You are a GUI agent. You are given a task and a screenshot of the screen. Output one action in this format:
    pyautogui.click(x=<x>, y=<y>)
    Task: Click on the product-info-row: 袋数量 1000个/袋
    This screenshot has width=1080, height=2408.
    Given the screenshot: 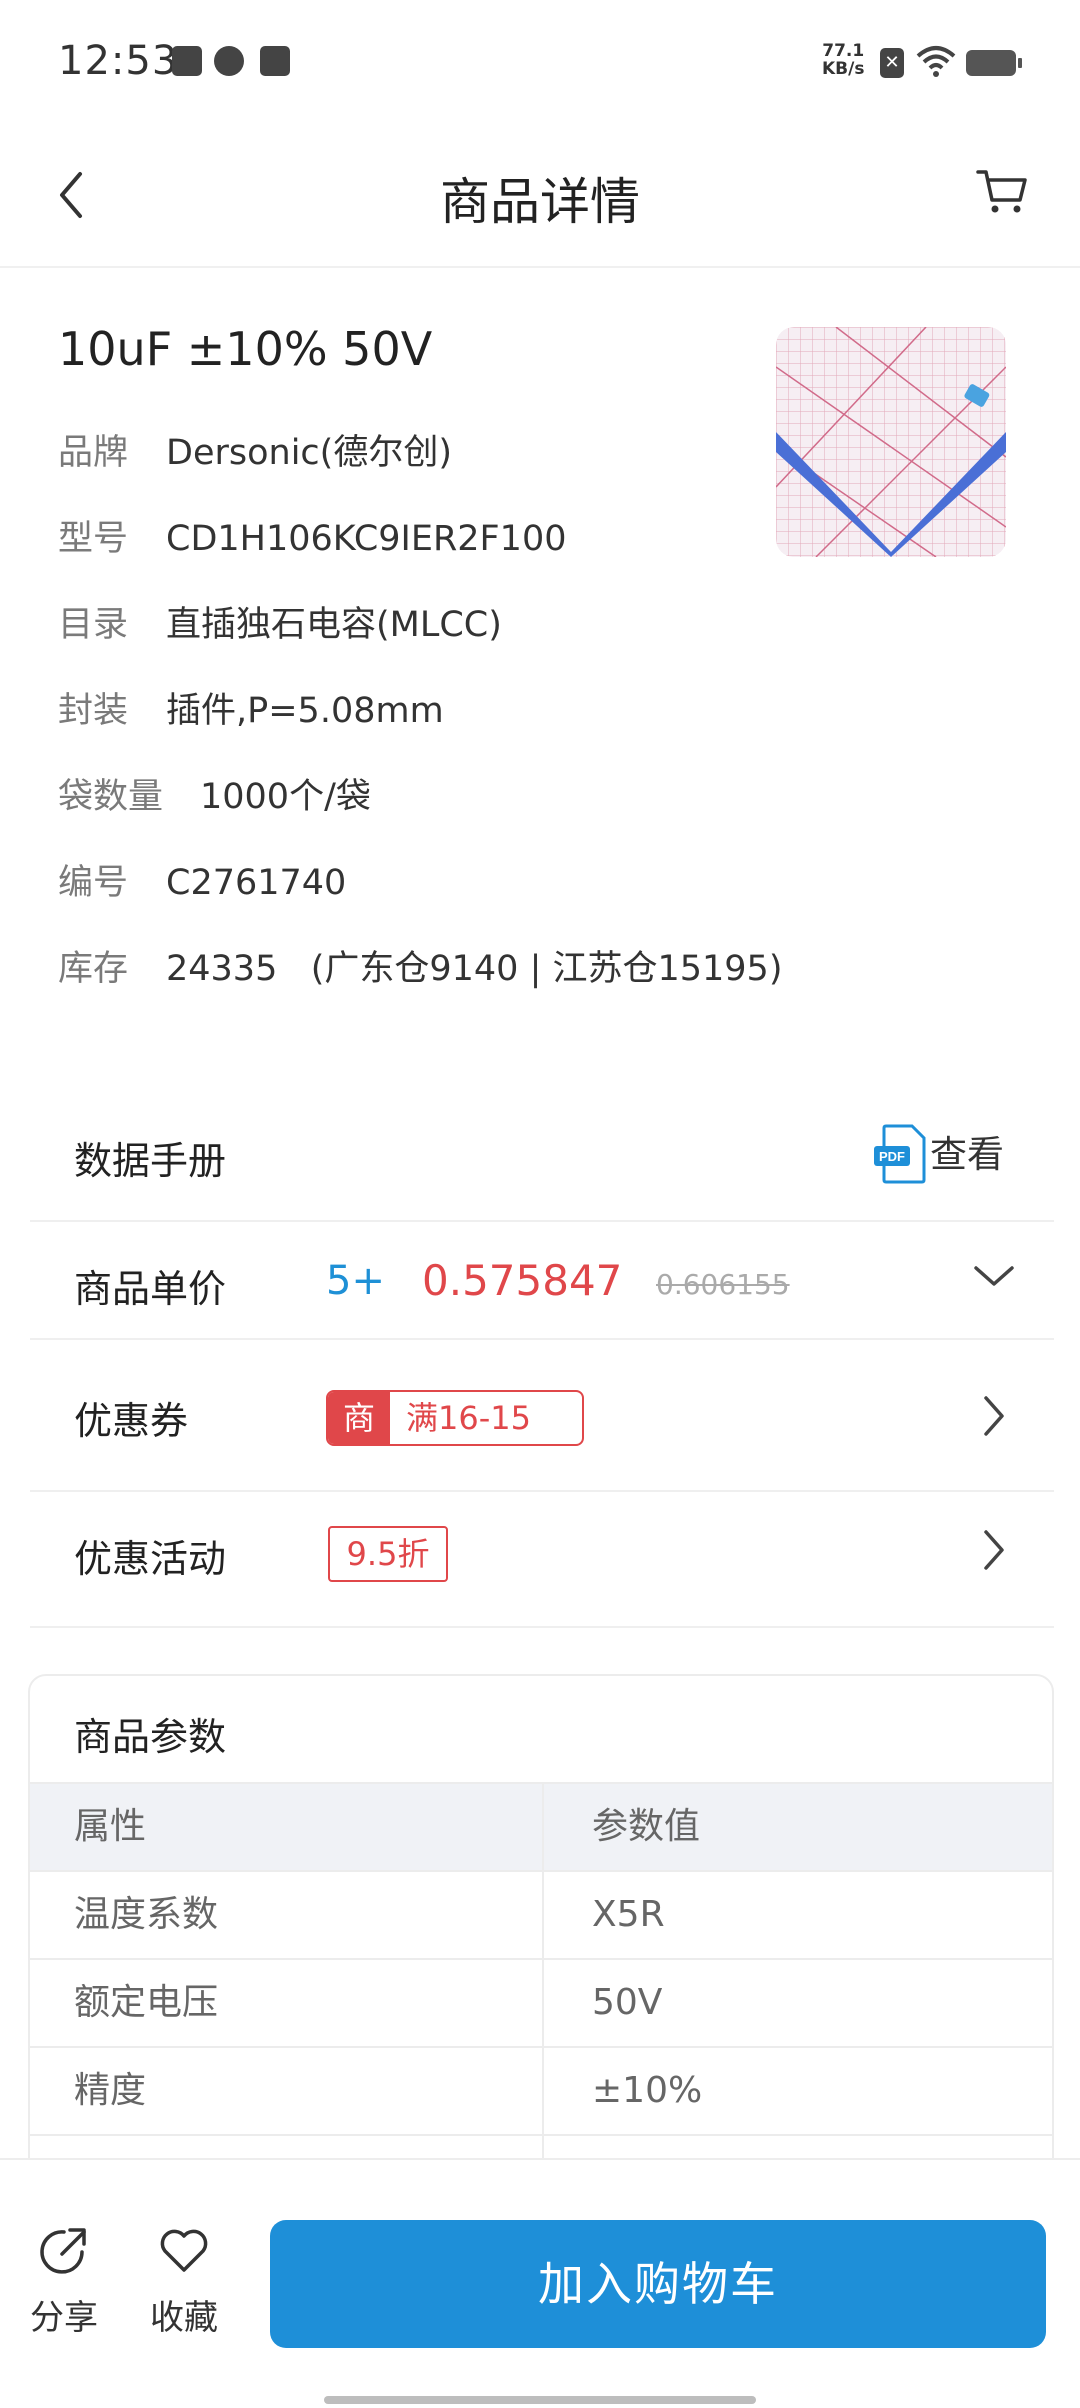 What is the action you would take?
    pyautogui.click(x=214, y=793)
    